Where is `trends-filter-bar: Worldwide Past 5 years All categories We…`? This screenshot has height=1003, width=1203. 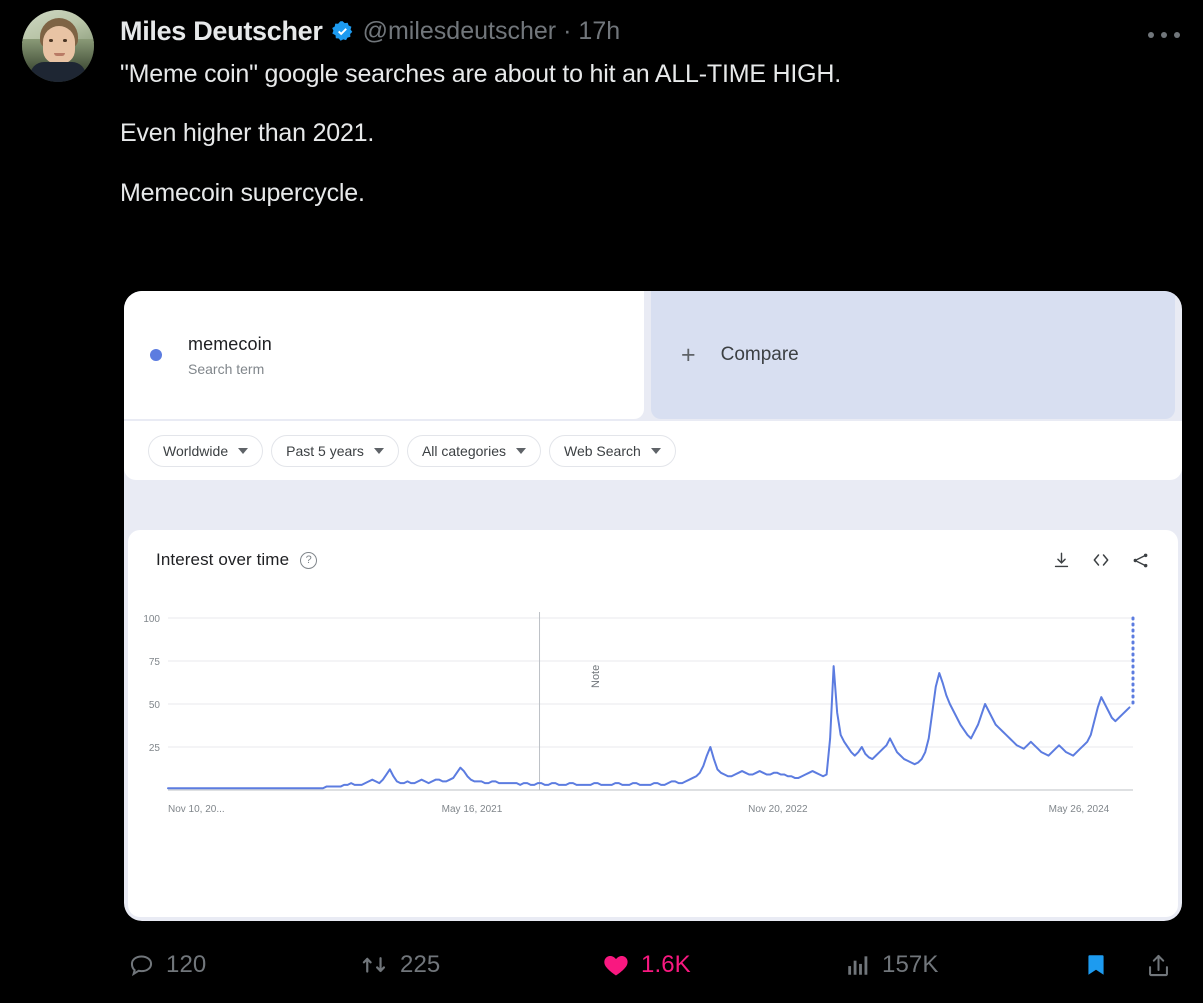 trends-filter-bar: Worldwide Past 5 years All categories We… is located at coordinates (653, 450).